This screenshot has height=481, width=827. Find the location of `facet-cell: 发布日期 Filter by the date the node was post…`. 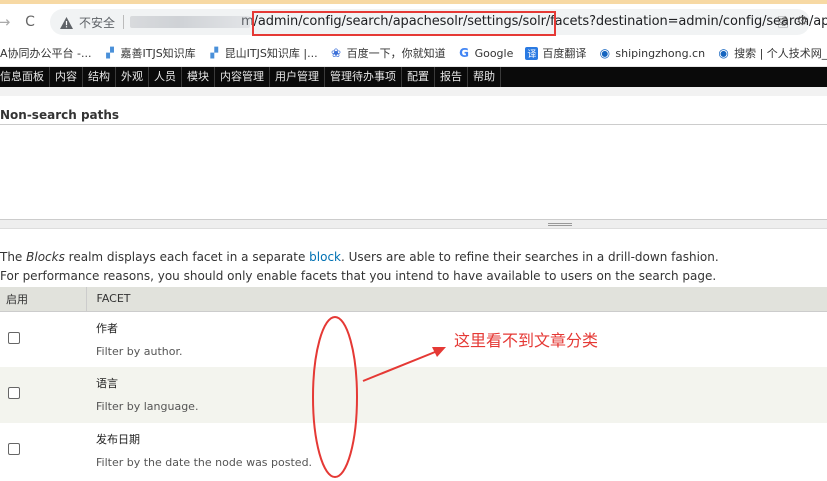

facet-cell: 发布日期 Filter by the date the node was post… is located at coordinates (456, 451).